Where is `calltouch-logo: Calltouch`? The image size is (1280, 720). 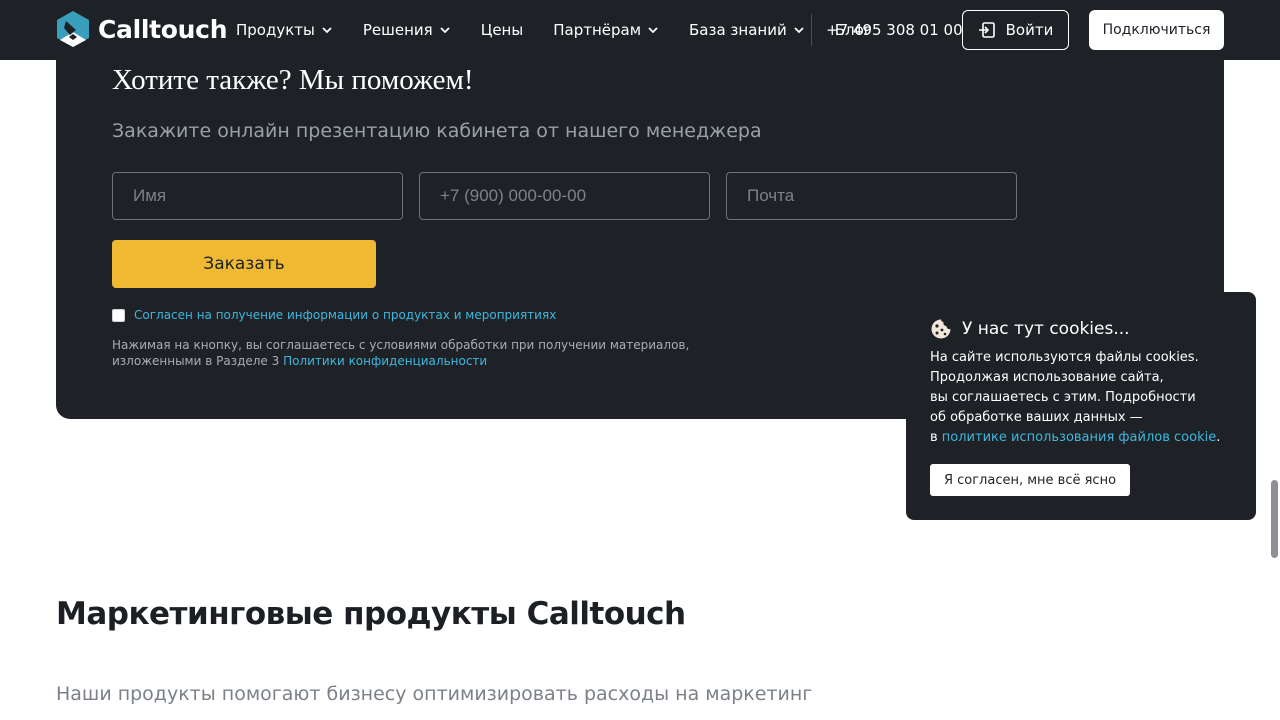 calltouch-logo: Calltouch is located at coordinates (142, 29).